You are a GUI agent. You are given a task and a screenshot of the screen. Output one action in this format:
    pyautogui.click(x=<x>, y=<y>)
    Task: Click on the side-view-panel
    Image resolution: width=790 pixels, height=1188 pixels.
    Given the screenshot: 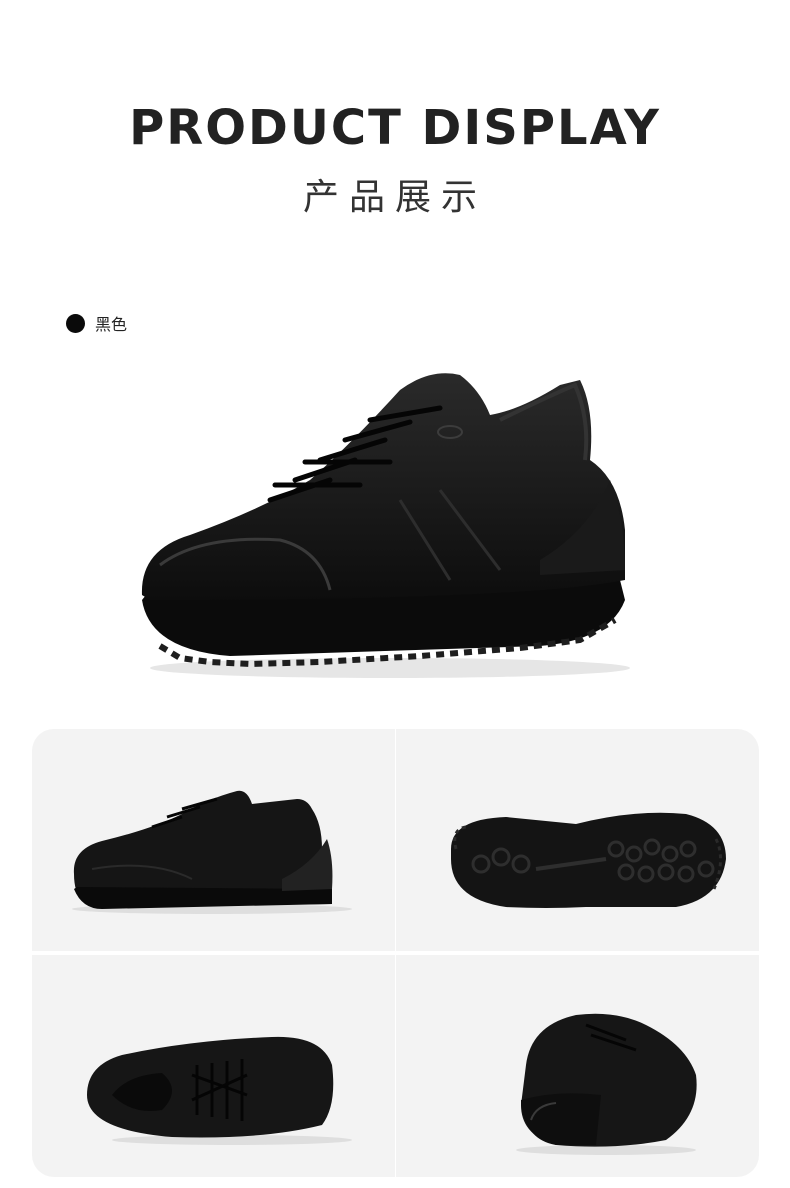 What is the action you would take?
    pyautogui.click(x=213, y=840)
    